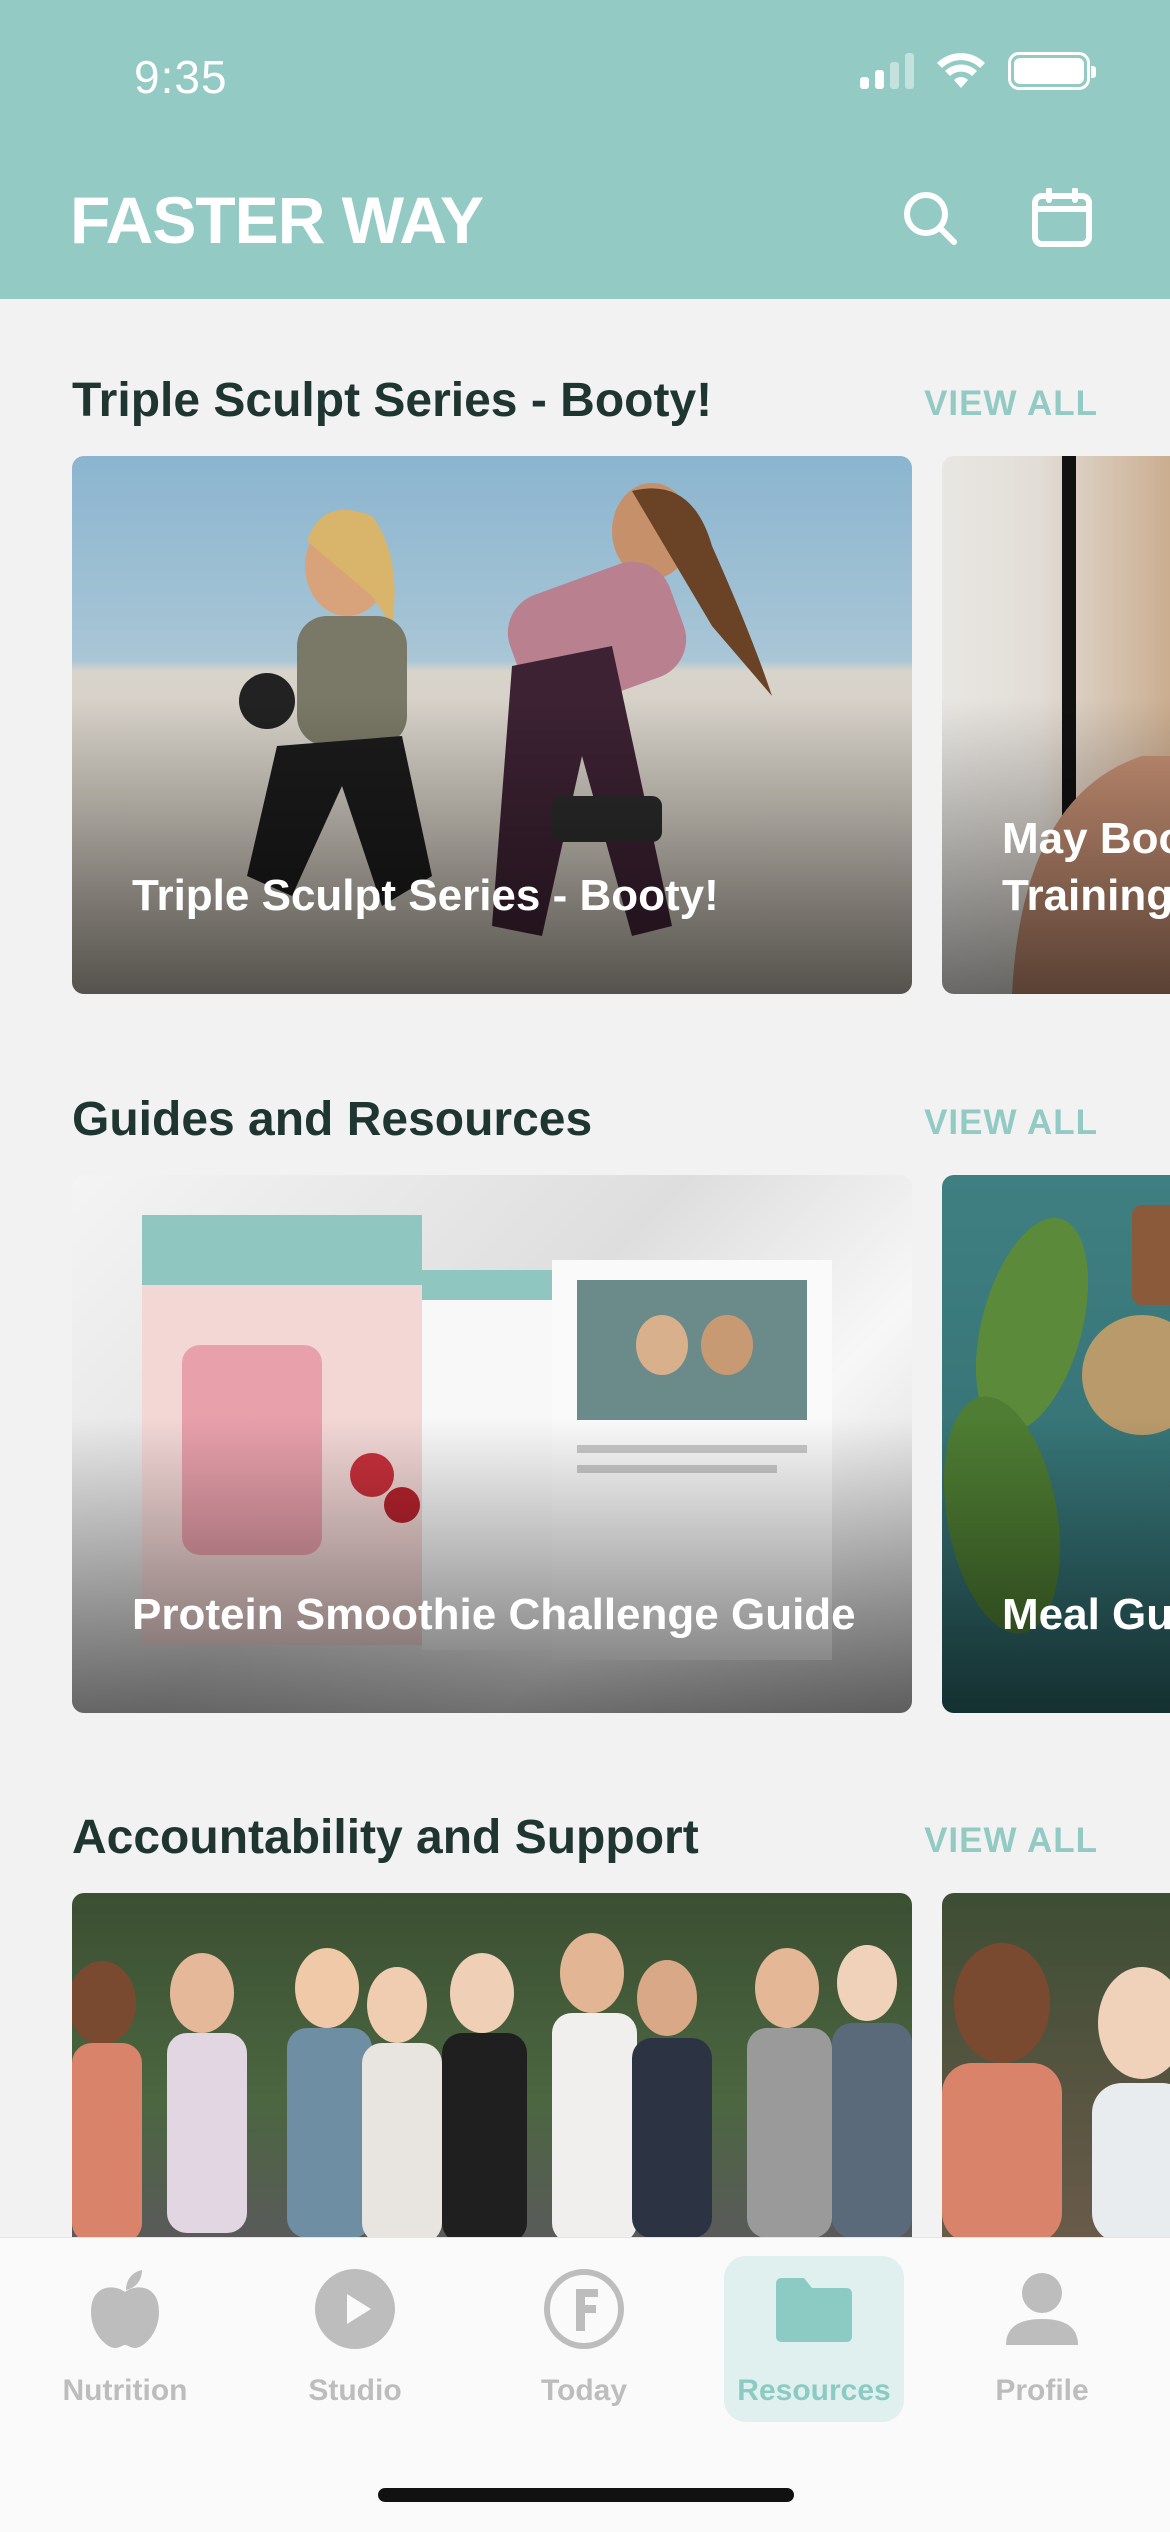 The image size is (1170, 2532). What do you see at coordinates (277, 220) in the screenshot?
I see `brand-logo: FASTER WAY` at bounding box center [277, 220].